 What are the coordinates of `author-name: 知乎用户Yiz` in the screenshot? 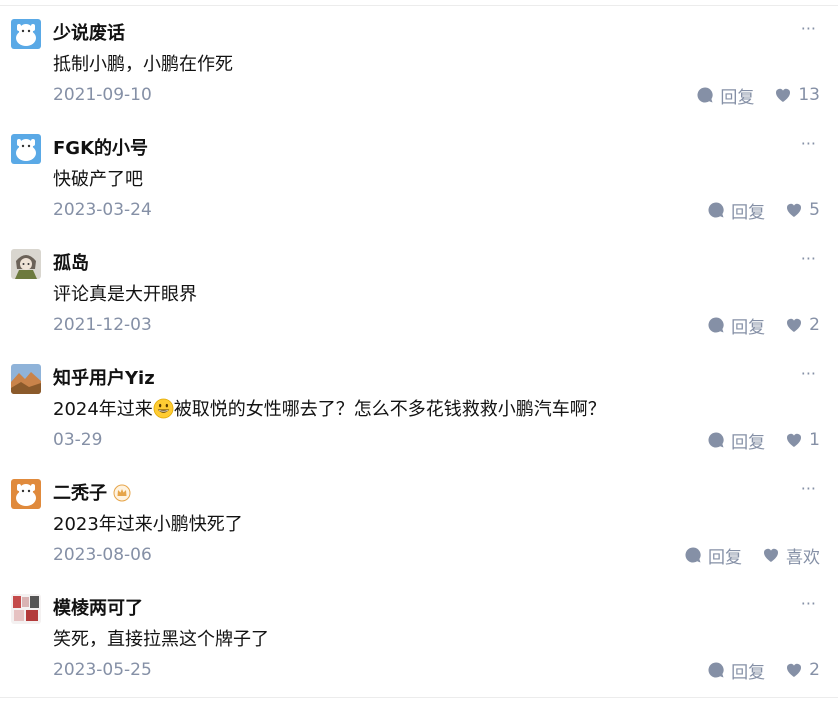 It's located at (104, 379).